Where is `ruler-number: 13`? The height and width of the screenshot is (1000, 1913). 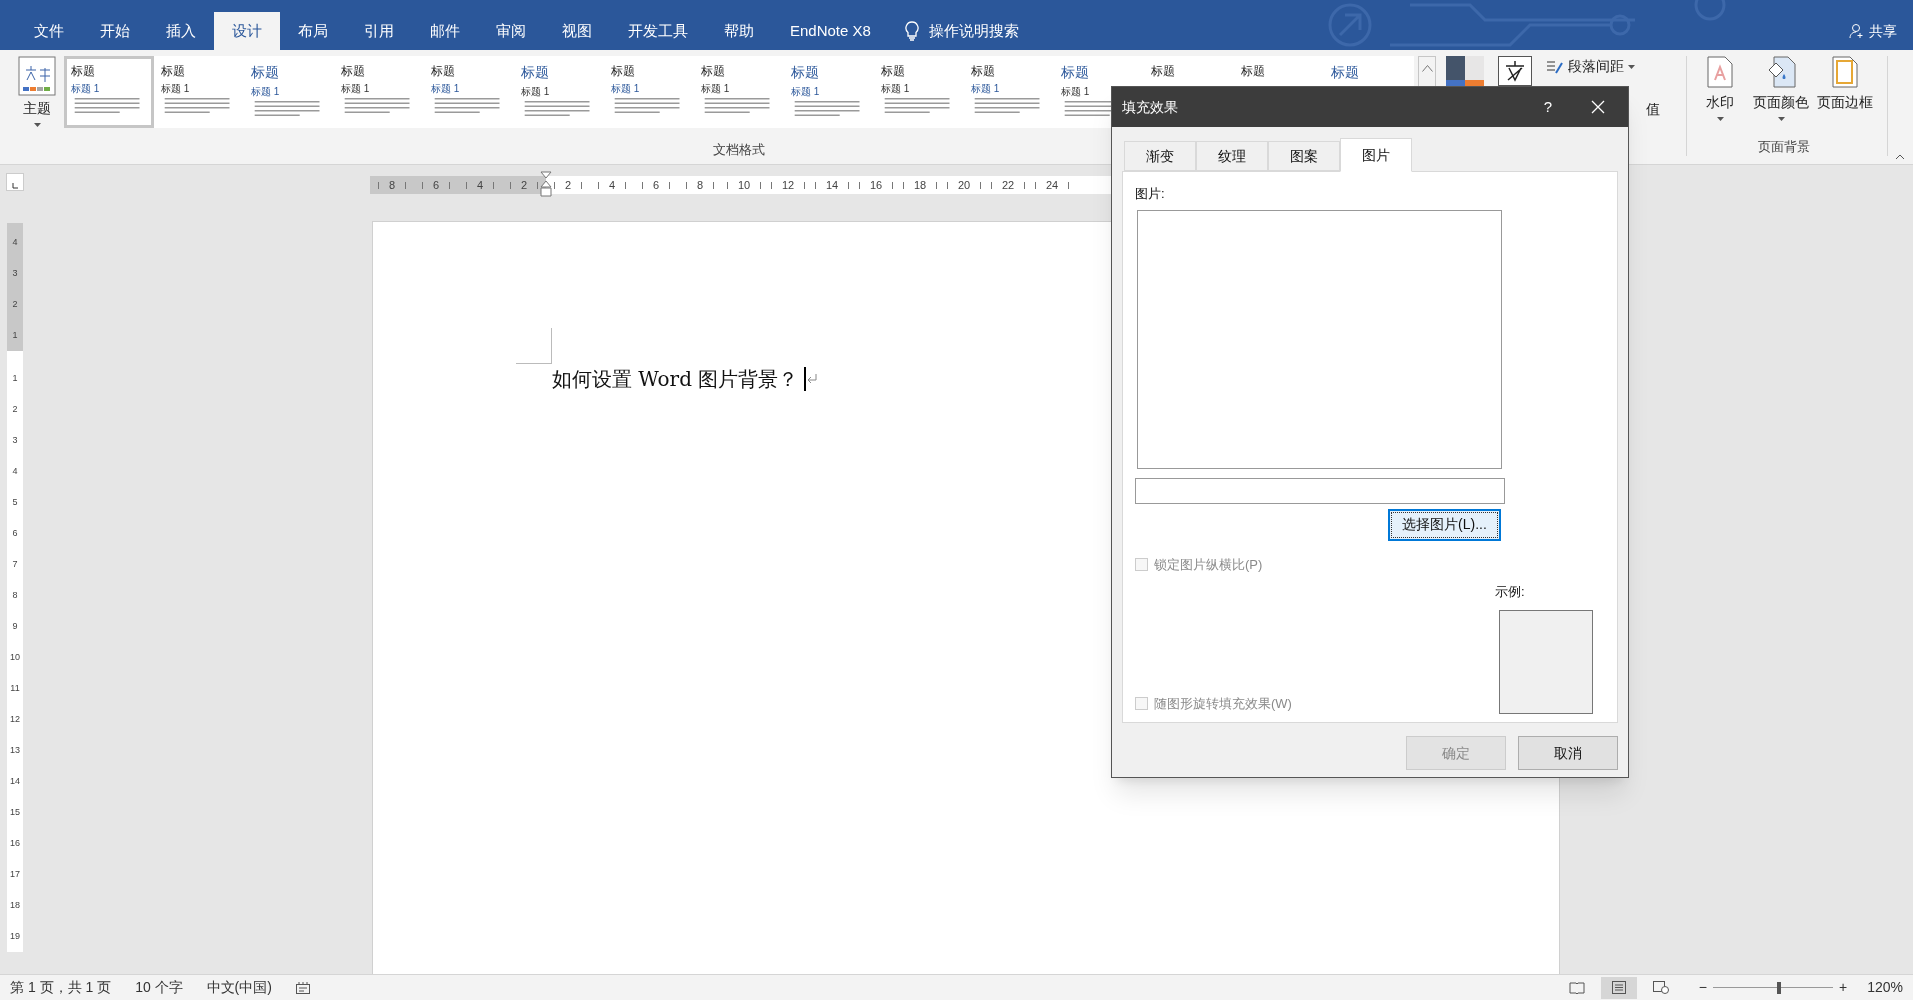 ruler-number: 13 is located at coordinates (15, 750).